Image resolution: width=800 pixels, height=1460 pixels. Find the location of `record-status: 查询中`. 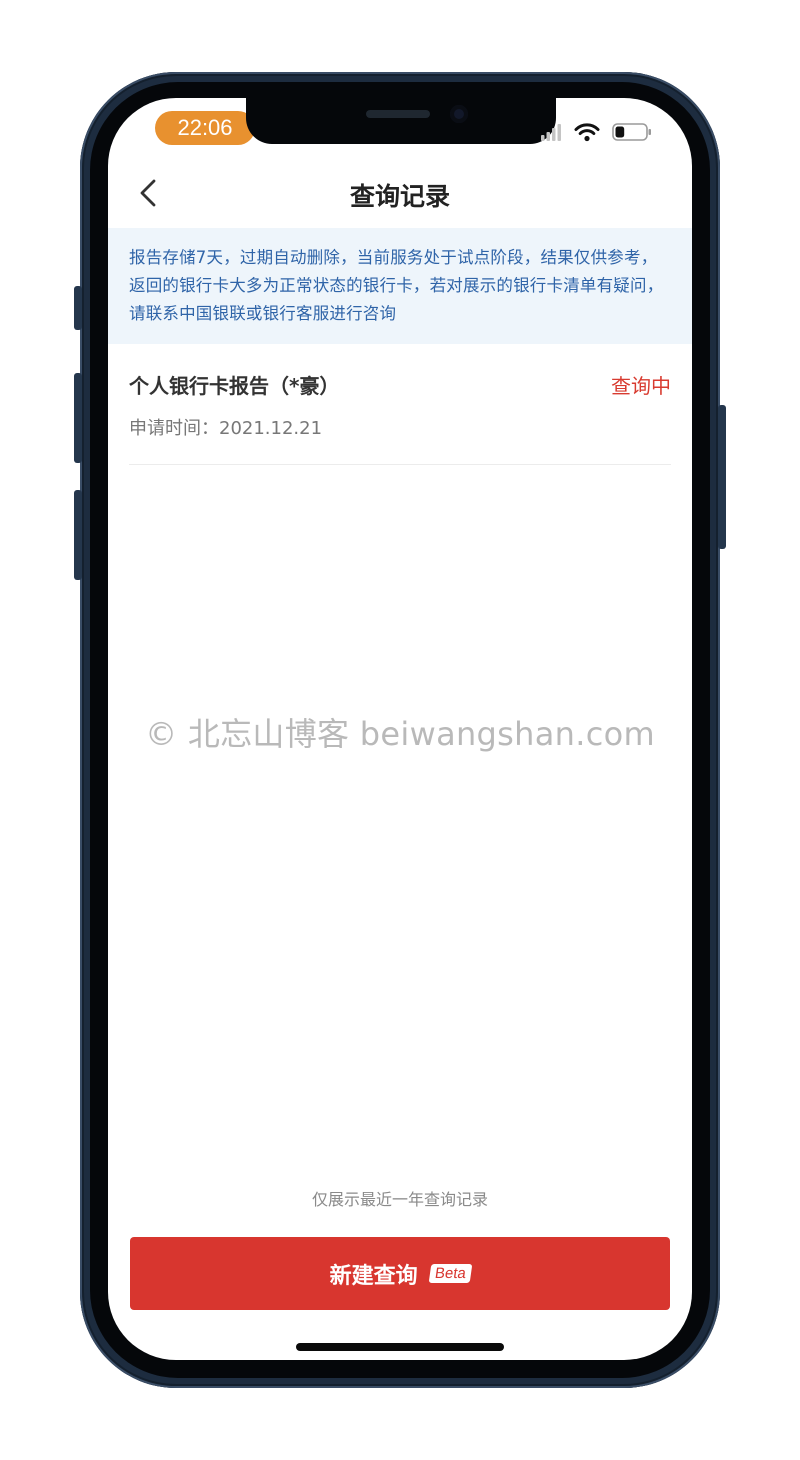

record-status: 查询中 is located at coordinates (641, 386).